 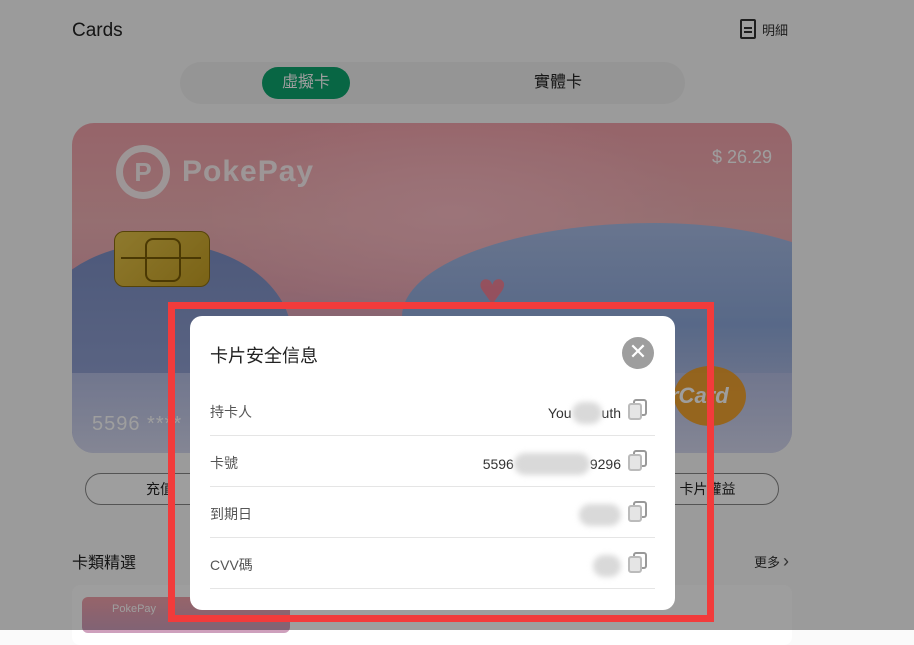 I want to click on row-label: 到期日, so click(x=231, y=514).